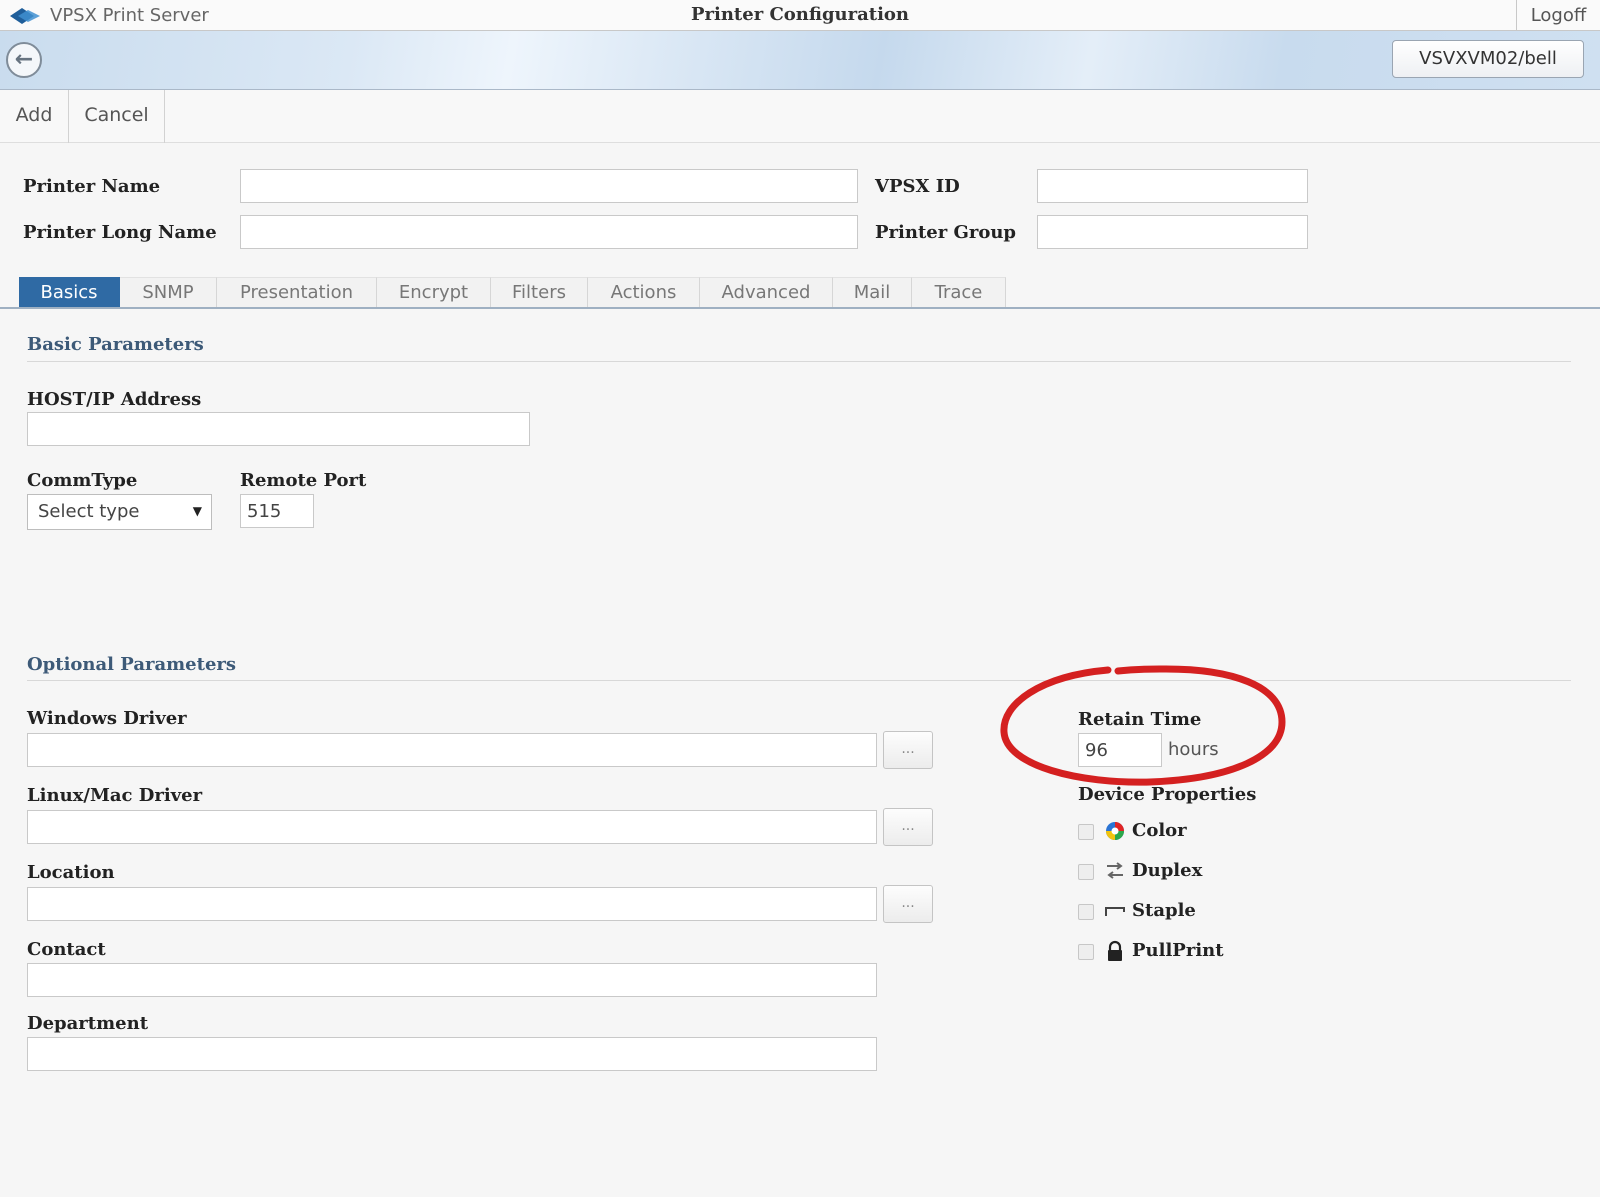 The width and height of the screenshot is (1600, 1197). Describe the element at coordinates (89, 511) in the screenshot. I see `commtype-selected: Select type` at that location.